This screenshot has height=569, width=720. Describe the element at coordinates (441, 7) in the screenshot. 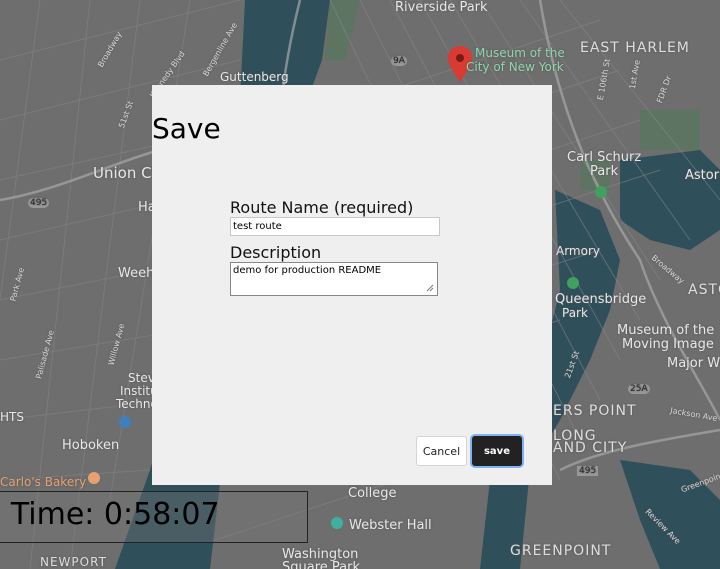

I see `map-label-riverside-park: Riverside Park` at that location.